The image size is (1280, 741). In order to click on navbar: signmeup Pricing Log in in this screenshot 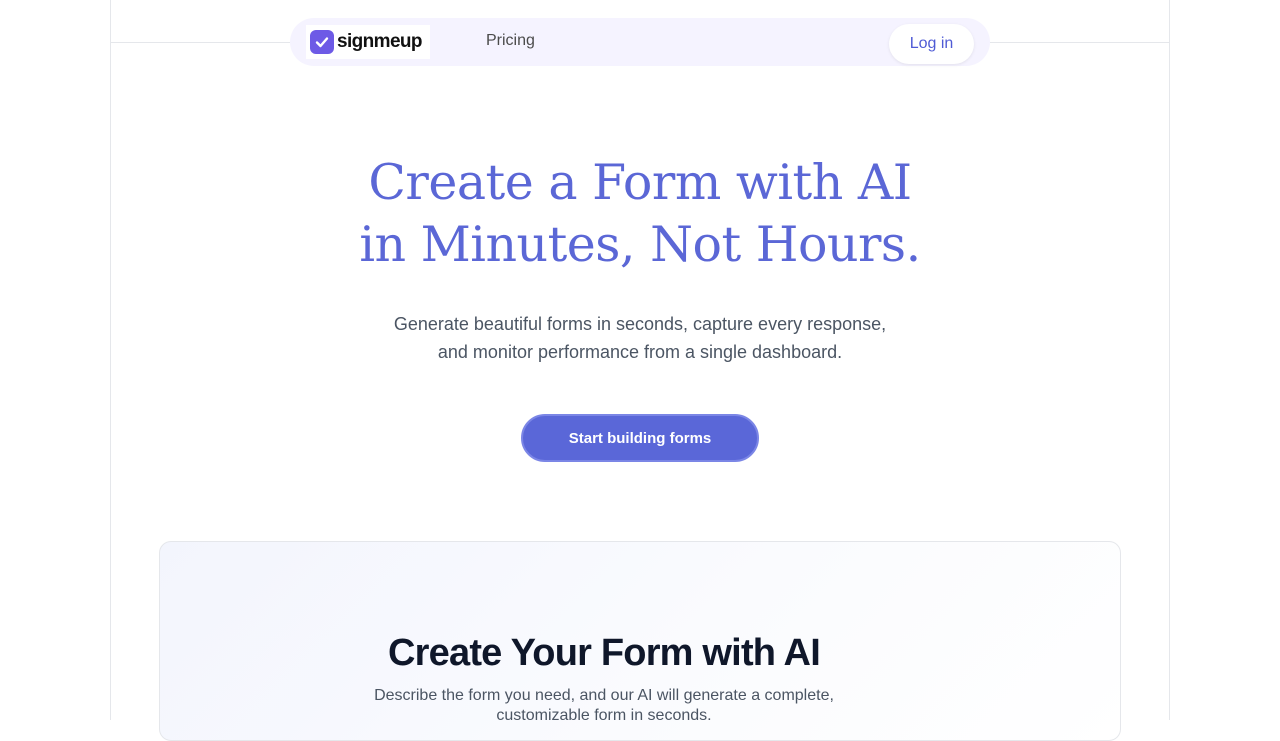, I will do `click(640, 42)`.